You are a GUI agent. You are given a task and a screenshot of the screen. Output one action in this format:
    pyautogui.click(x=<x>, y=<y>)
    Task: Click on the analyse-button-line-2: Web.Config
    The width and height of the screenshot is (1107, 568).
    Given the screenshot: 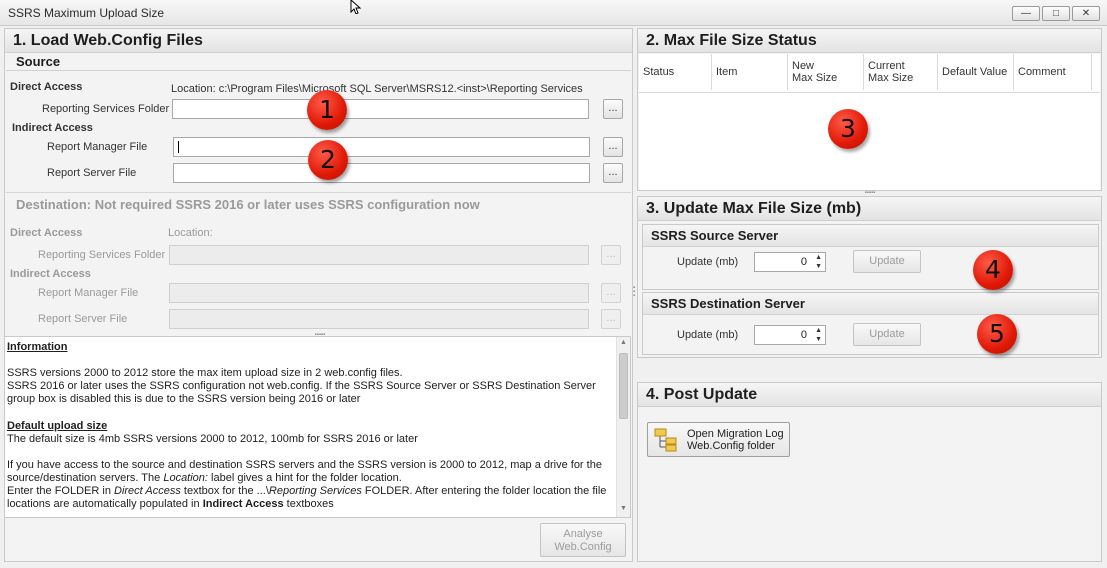 What is the action you would take?
    pyautogui.click(x=583, y=547)
    